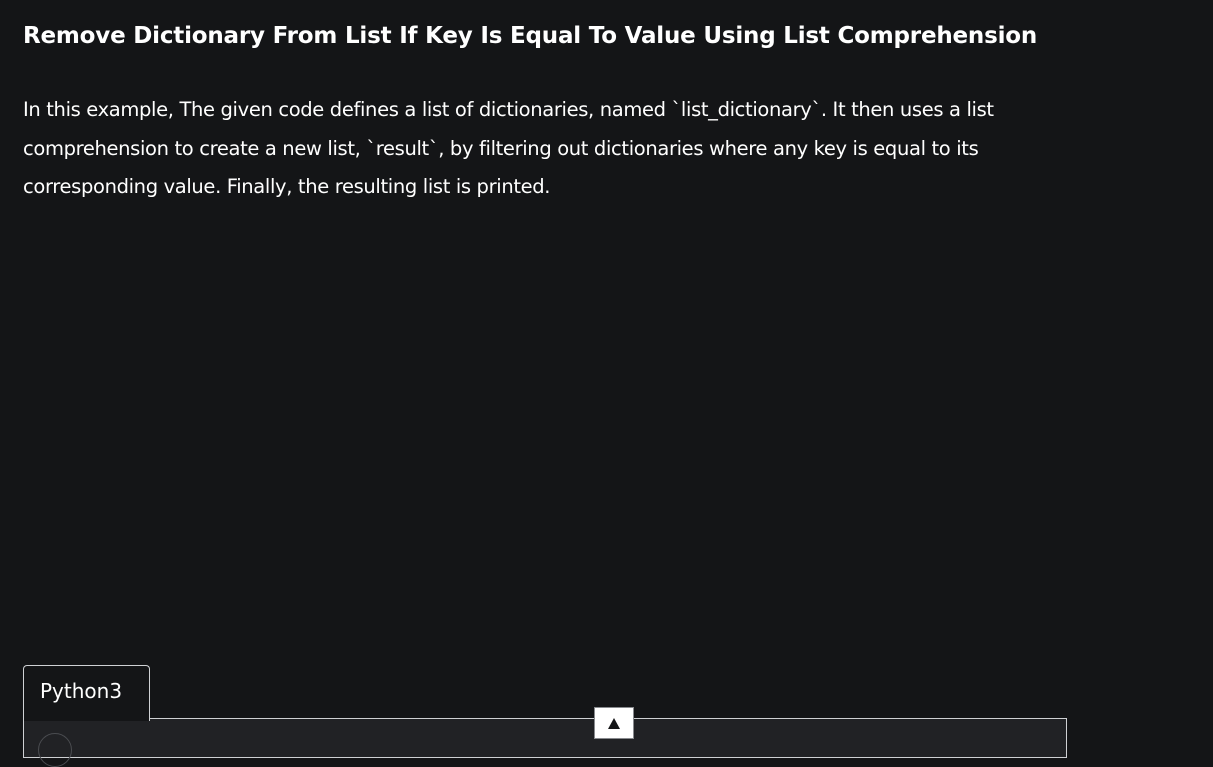 Image resolution: width=1213 pixels, height=767 pixels. I want to click on arrow-up-icon, so click(614, 723).